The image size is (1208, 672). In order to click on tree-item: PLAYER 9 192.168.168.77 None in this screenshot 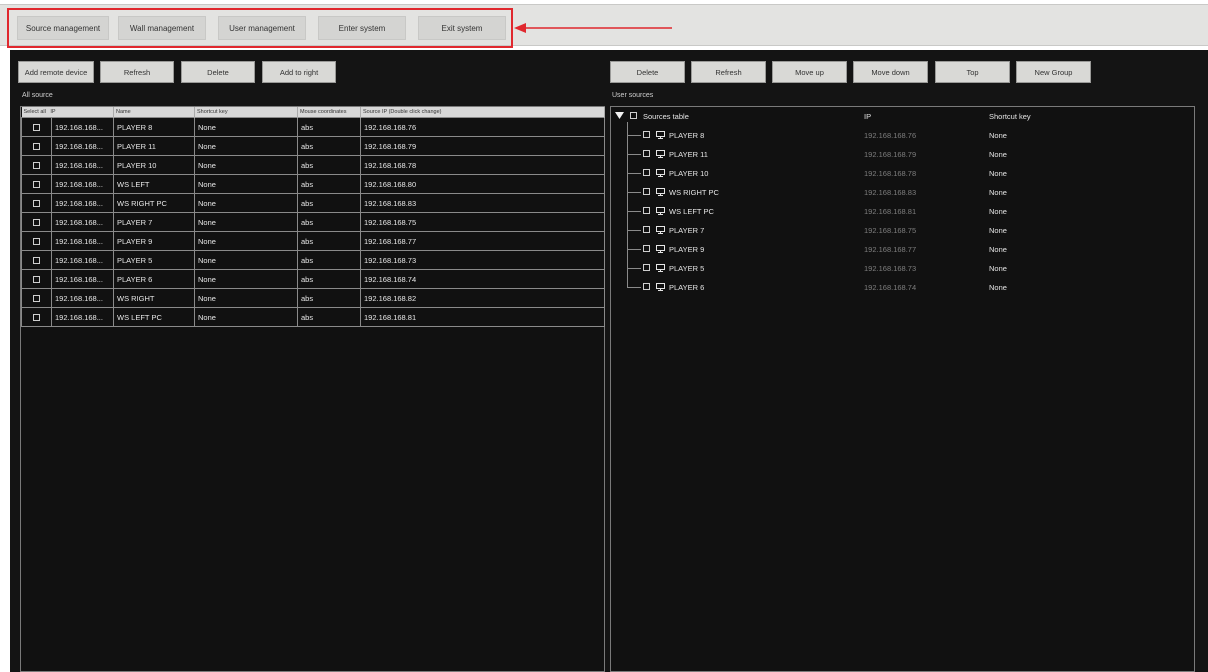, I will do `click(902, 249)`.